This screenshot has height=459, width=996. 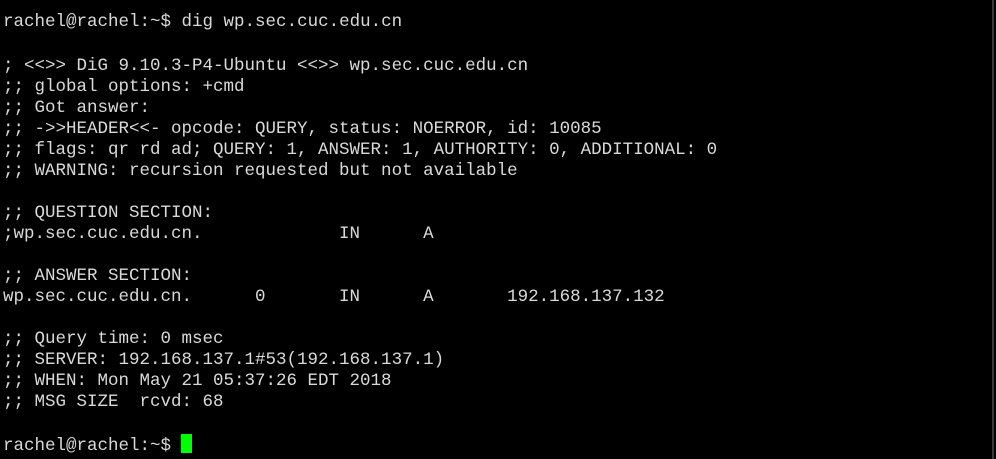 What do you see at coordinates (218, 234) in the screenshot?
I see `output-line: ;wp.sec.cuc.edu.cn. IN A` at bounding box center [218, 234].